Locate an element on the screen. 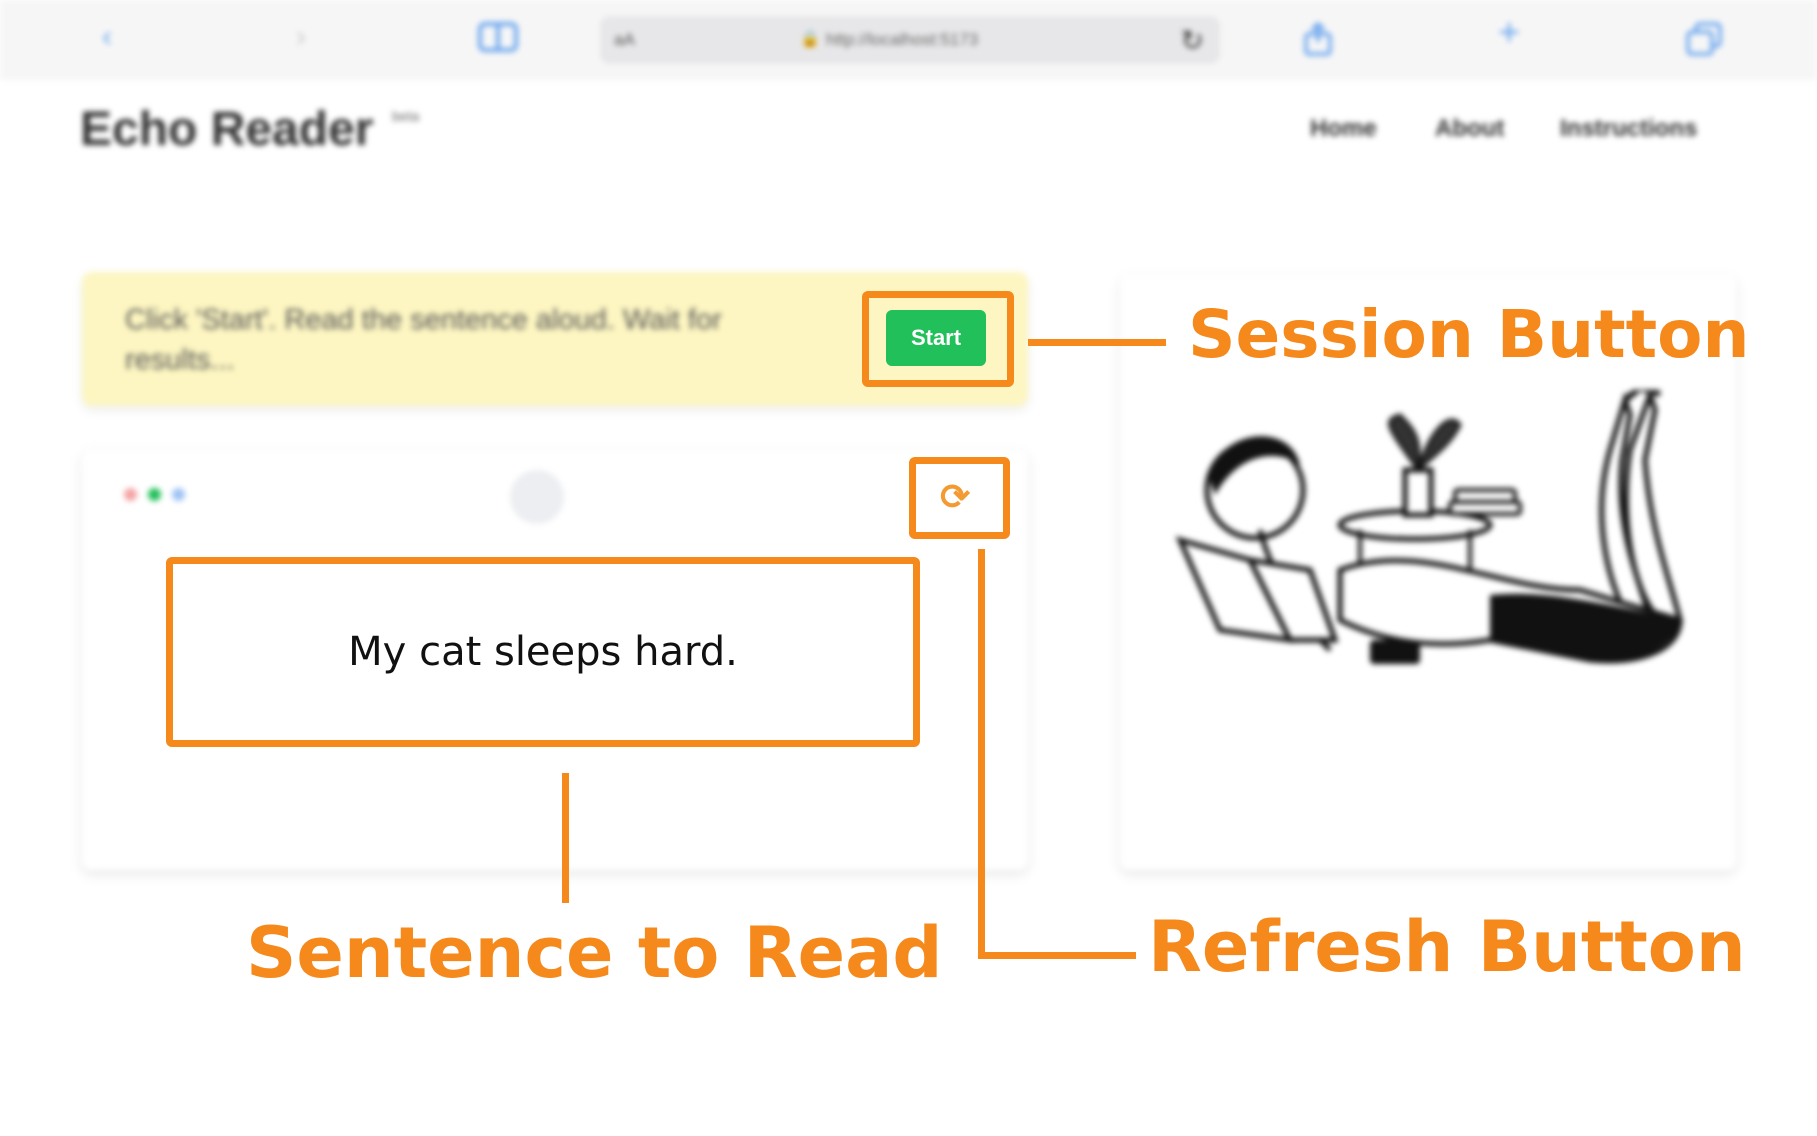 This screenshot has height=1136, width=1817. url-text: http://localhost:5173 is located at coordinates (902, 39).